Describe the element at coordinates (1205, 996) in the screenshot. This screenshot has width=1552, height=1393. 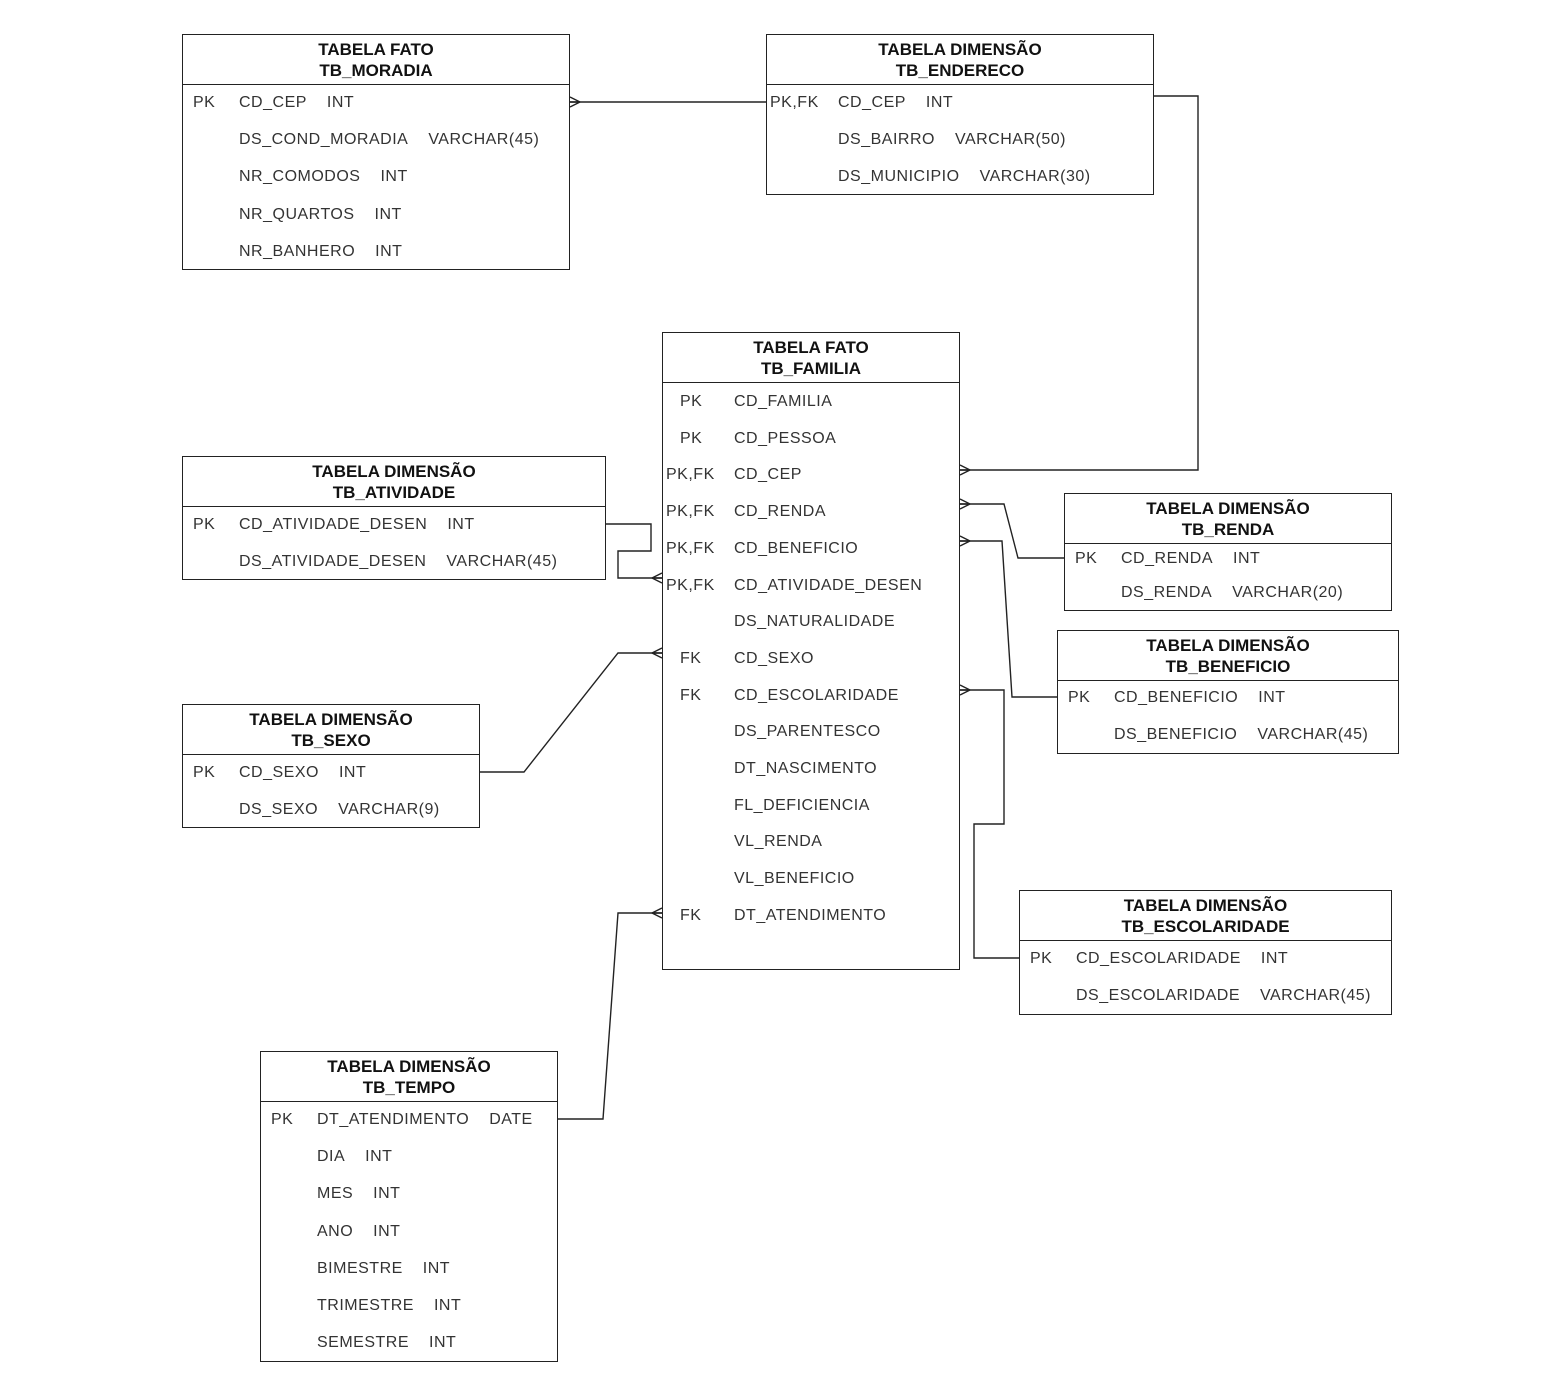
I see `column-row: DS_ESCOLARIDADE VARCHAR(45)` at that location.